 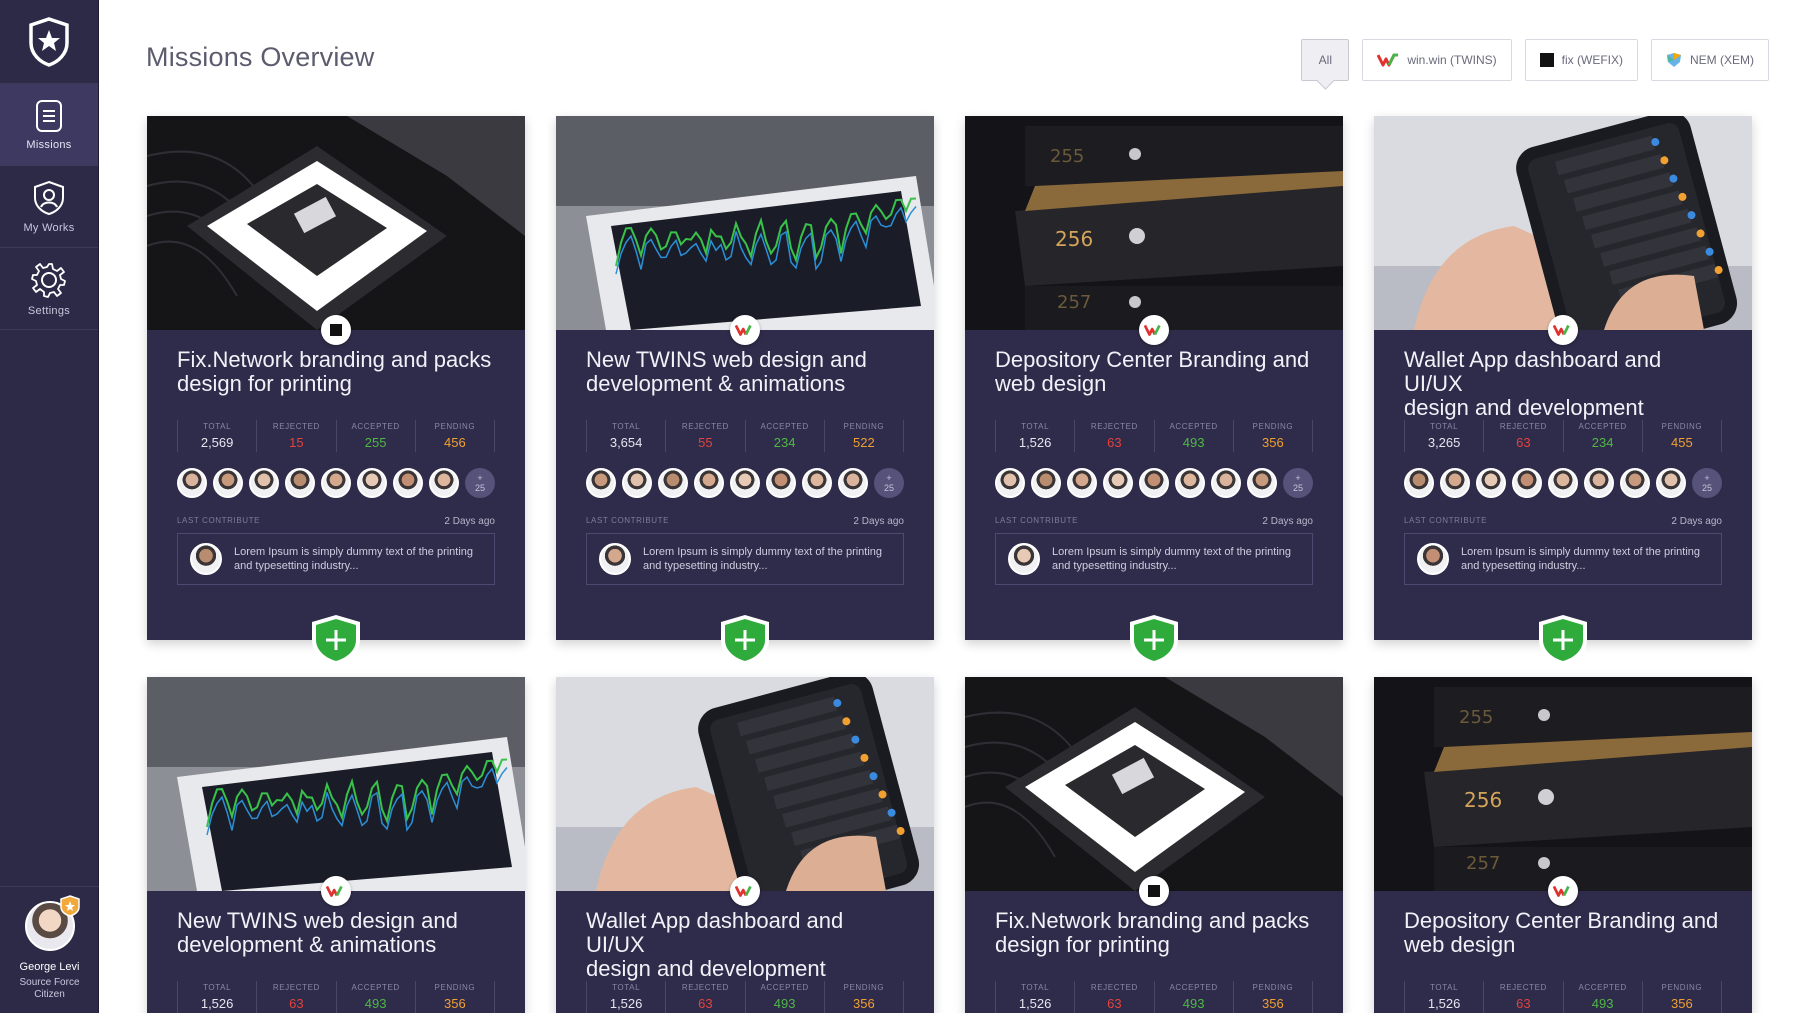 What do you see at coordinates (1722, 60) in the screenshot?
I see `filter-nem-label: NEM (XEM)` at bounding box center [1722, 60].